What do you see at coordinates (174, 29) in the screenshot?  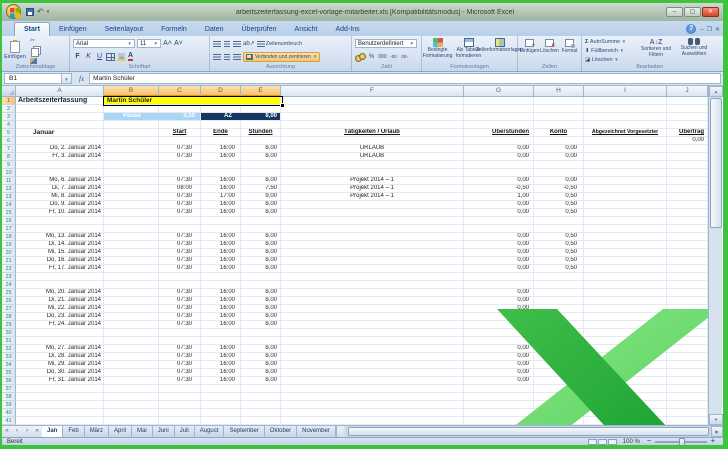 I see `ribbon-tab-formeln: Formeln` at bounding box center [174, 29].